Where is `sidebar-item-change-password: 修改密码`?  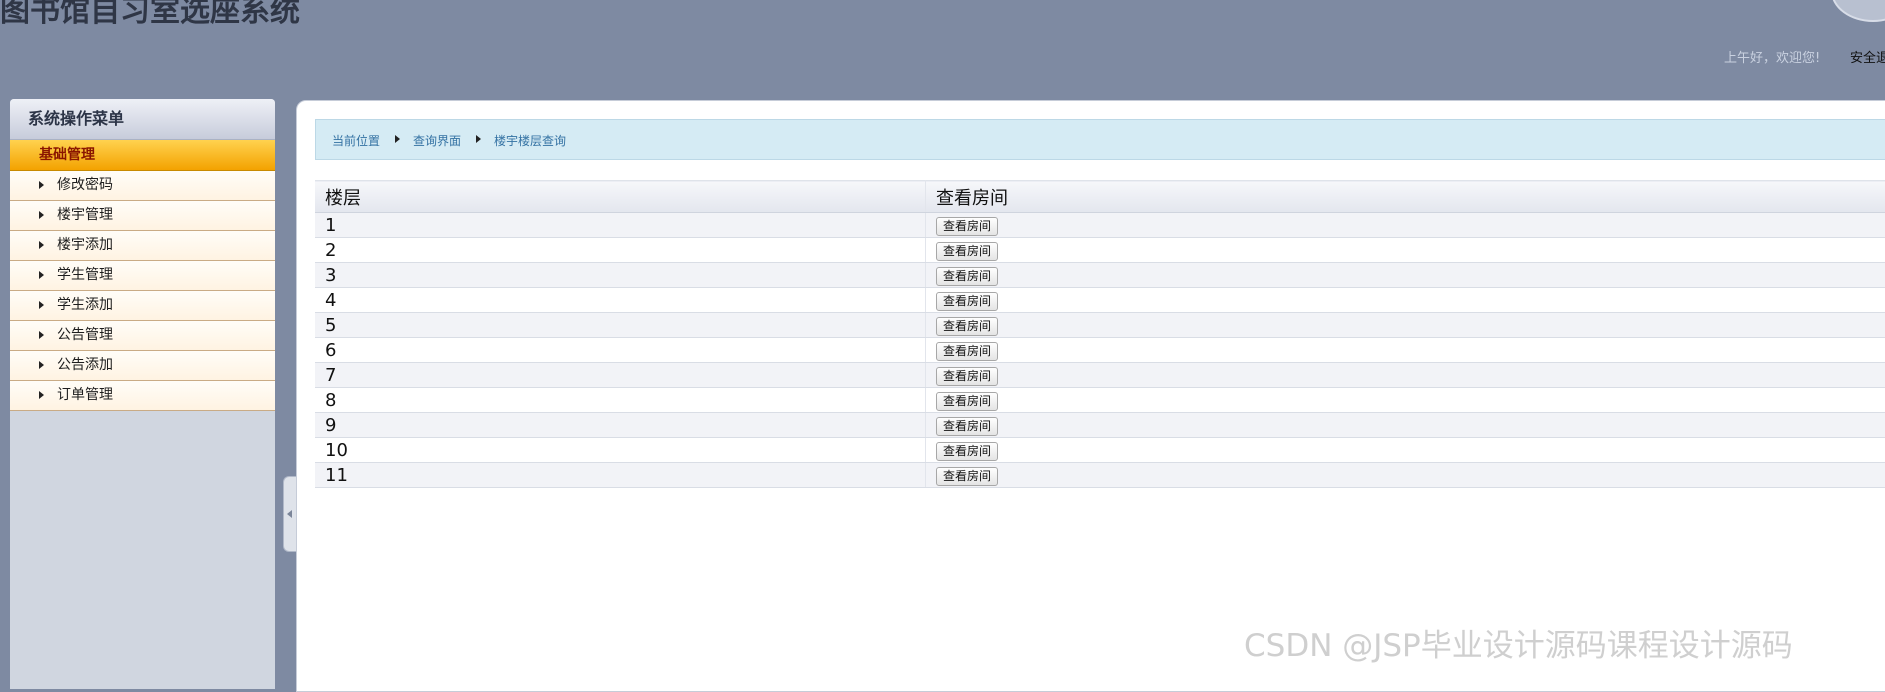 sidebar-item-change-password: 修改密码 is located at coordinates (142, 186).